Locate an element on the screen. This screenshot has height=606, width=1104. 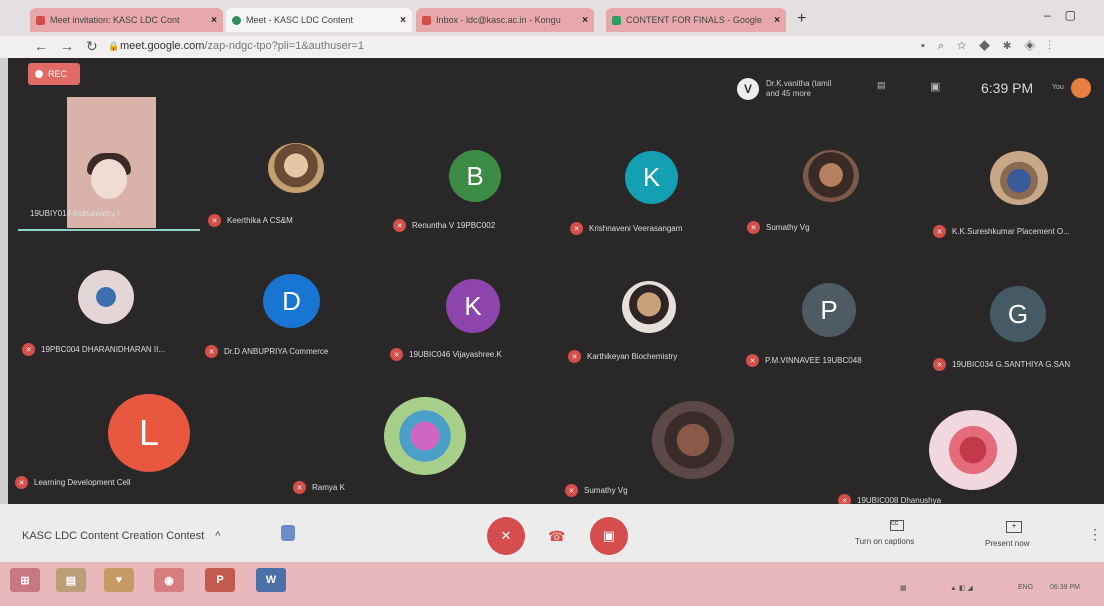
url-domain: meet.google.com is located at coordinates (162, 46).